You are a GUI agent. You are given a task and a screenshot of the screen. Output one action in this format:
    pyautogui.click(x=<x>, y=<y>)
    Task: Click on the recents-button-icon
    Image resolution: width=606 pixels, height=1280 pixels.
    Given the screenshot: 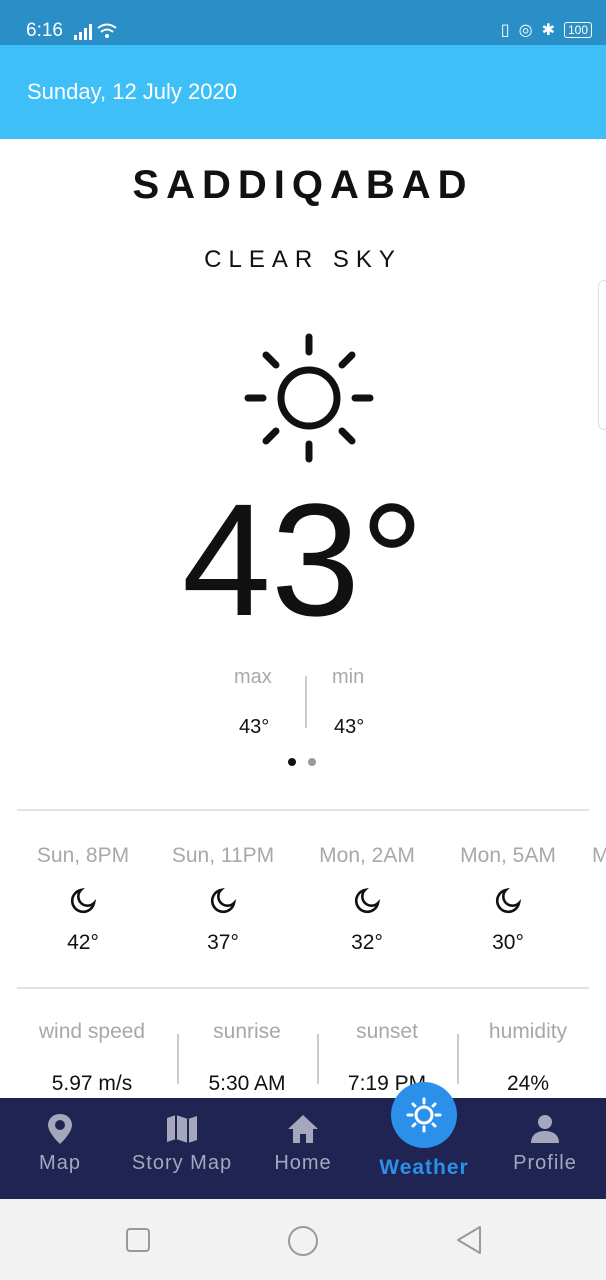 What is the action you would take?
    pyautogui.click(x=138, y=1240)
    